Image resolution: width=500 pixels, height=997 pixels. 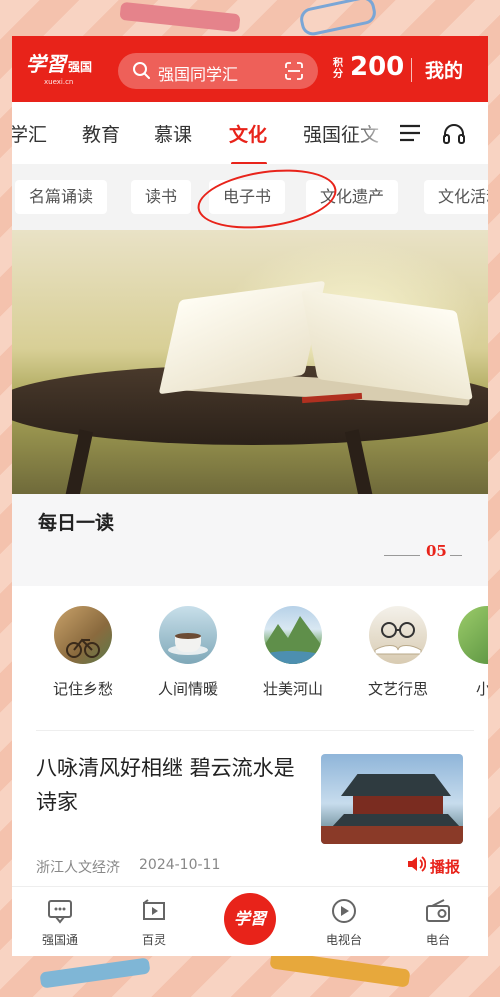 What do you see at coordinates (29, 133) in the screenshot?
I see `tab-xuehui: 学汇` at bounding box center [29, 133].